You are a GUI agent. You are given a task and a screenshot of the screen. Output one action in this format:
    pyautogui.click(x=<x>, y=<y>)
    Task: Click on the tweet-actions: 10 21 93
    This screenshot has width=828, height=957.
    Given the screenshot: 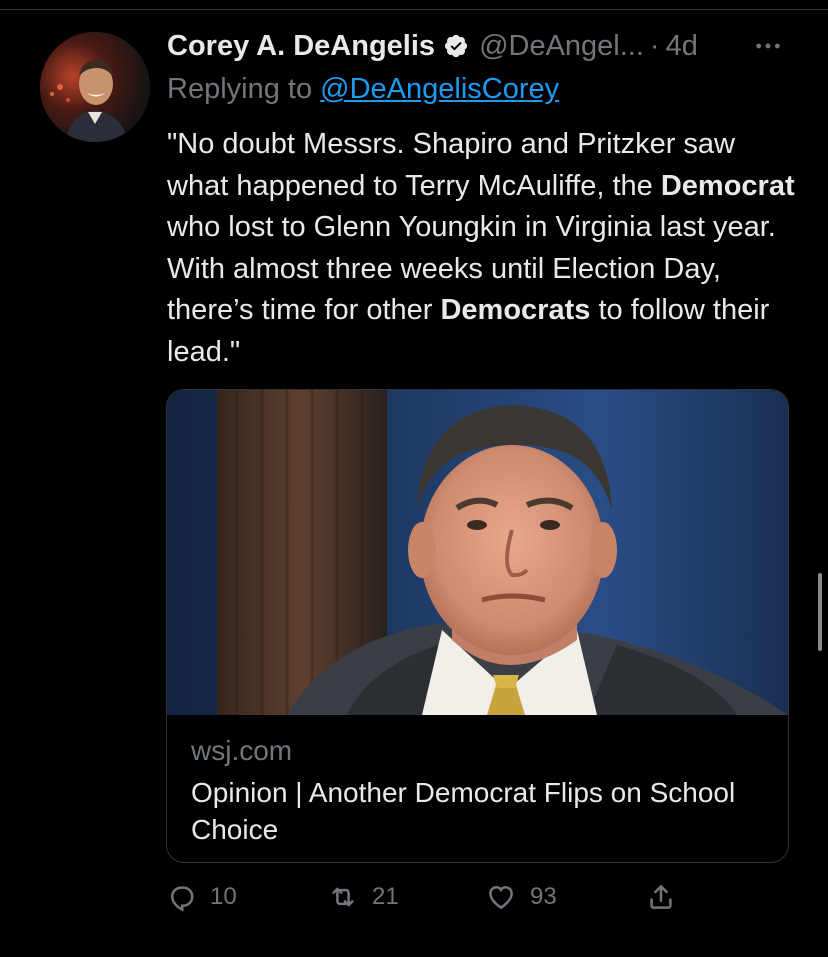 What is the action you would take?
    pyautogui.click(x=426, y=897)
    